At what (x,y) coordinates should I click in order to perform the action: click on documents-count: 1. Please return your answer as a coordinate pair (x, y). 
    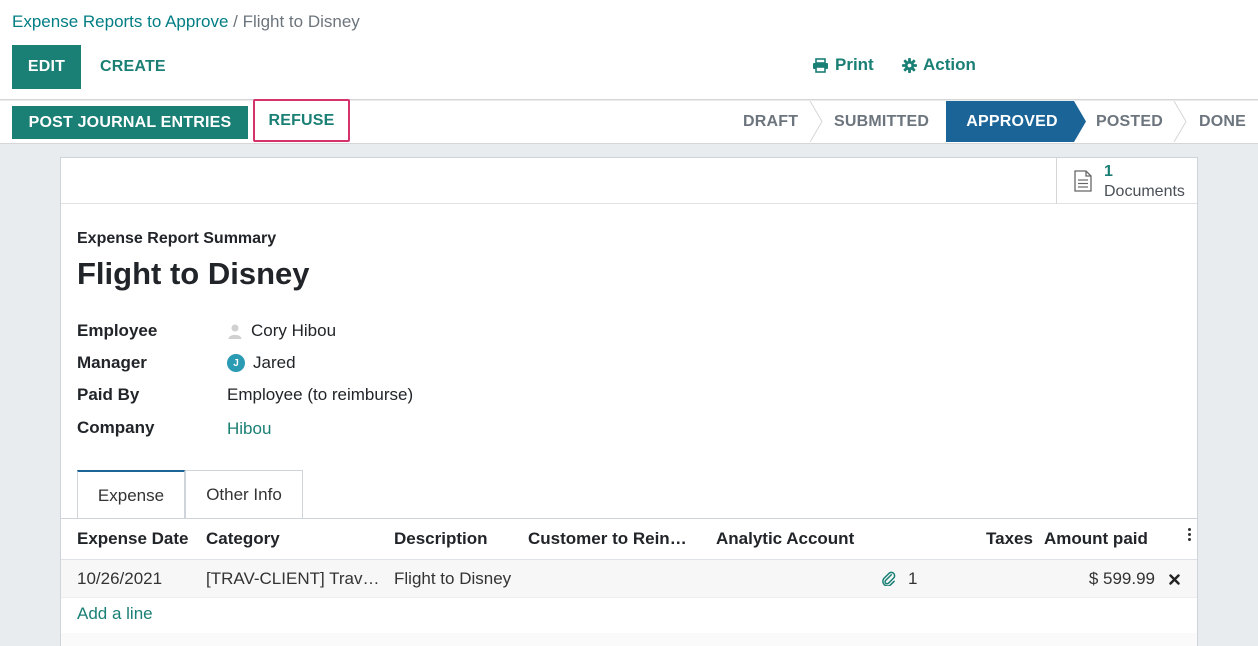
    Looking at the image, I should click on (1108, 171).